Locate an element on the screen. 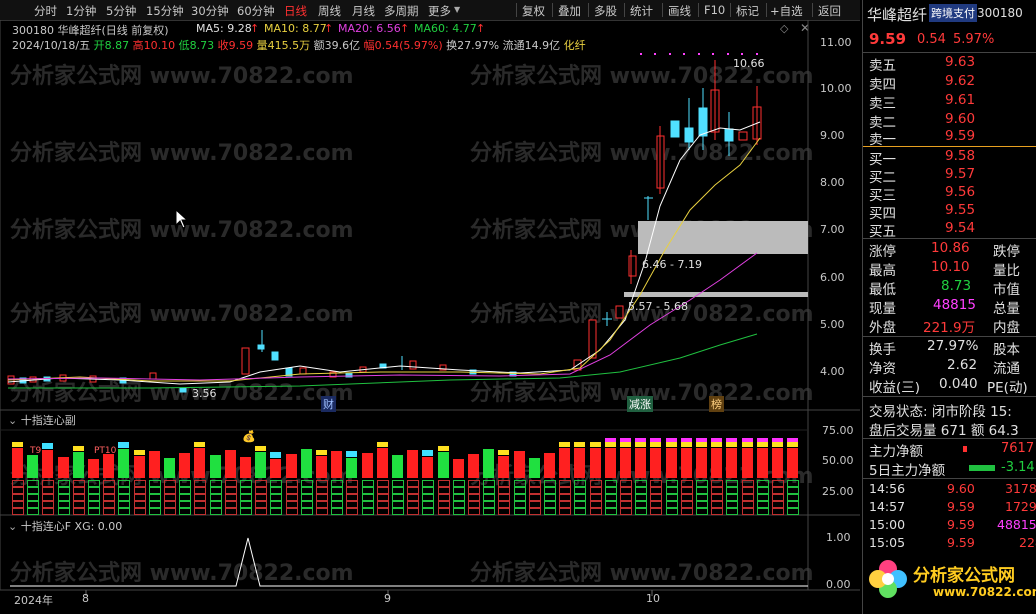  event-tag-finance: 财 is located at coordinates (328, 404).